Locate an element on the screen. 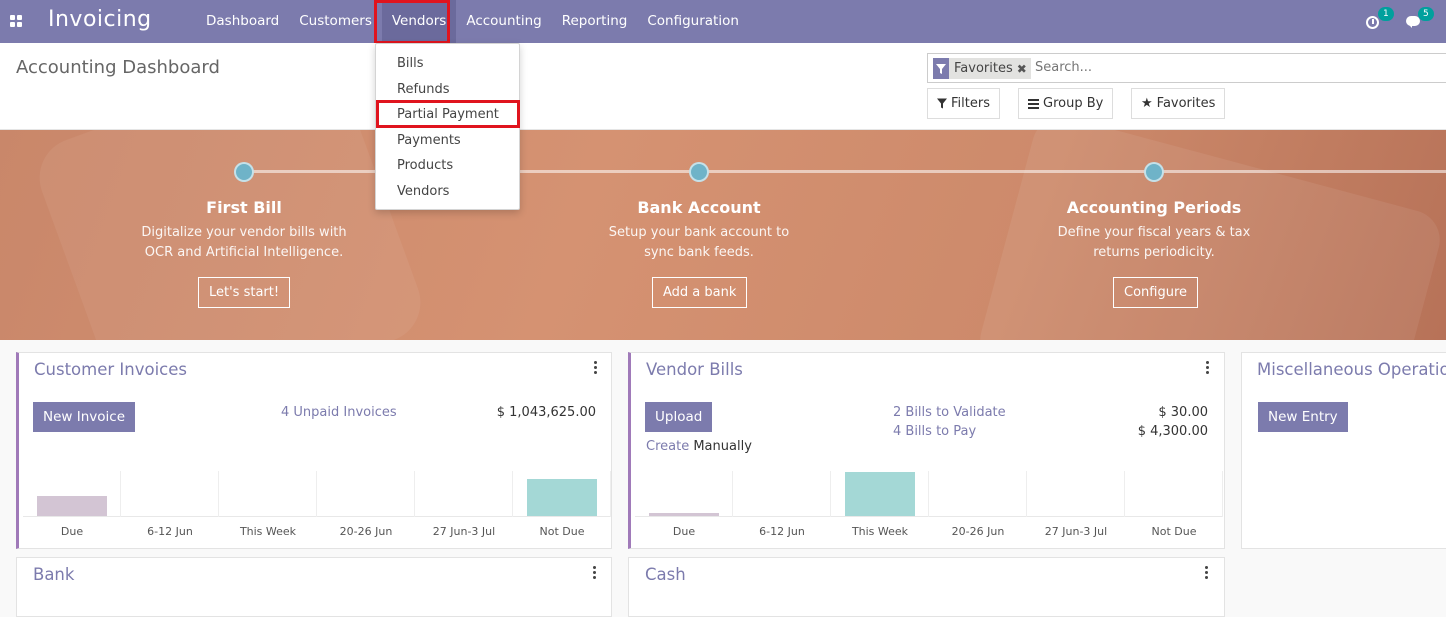  step-title: Bank Account is located at coordinates (699, 207).